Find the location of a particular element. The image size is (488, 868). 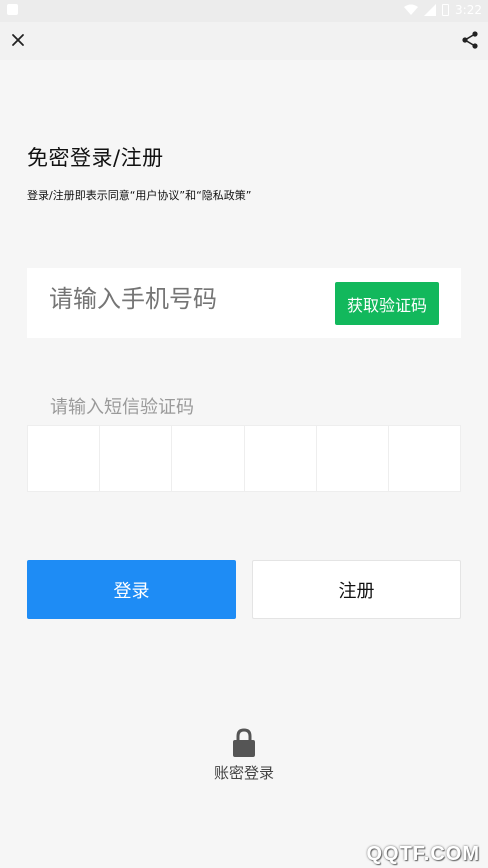

page-title: 免密登录/注册 is located at coordinates (95, 158).